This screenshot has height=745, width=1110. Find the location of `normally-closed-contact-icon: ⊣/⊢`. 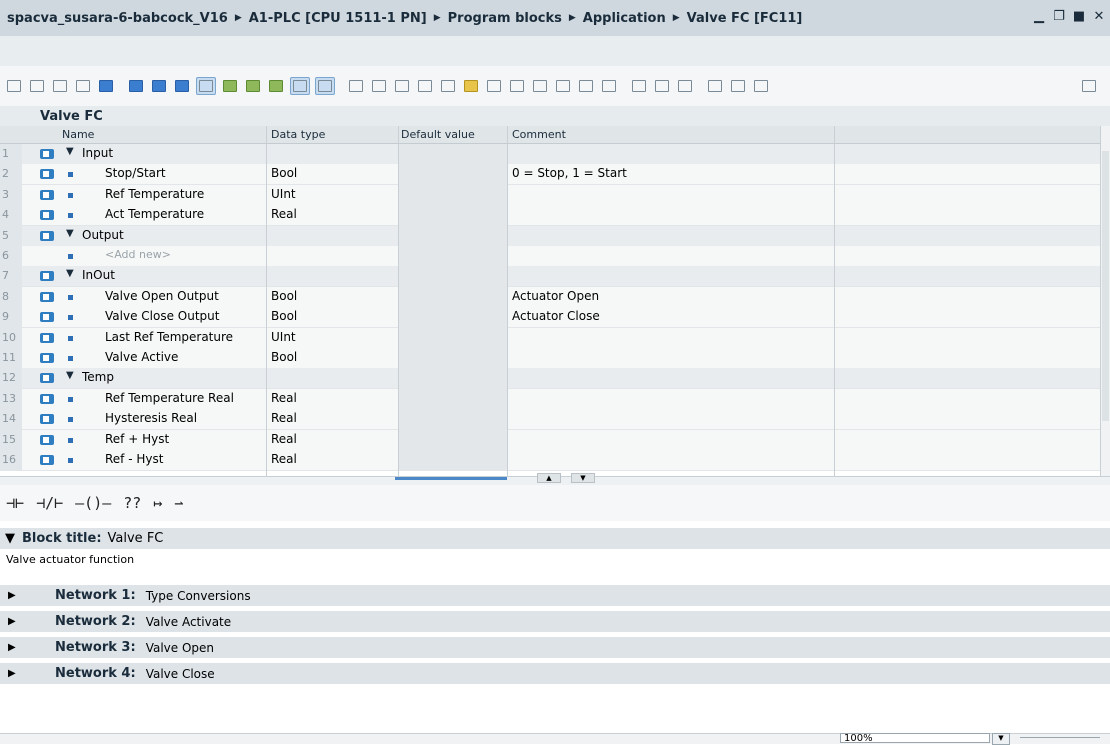

normally-closed-contact-icon: ⊣/⊢ is located at coordinates (49, 503).